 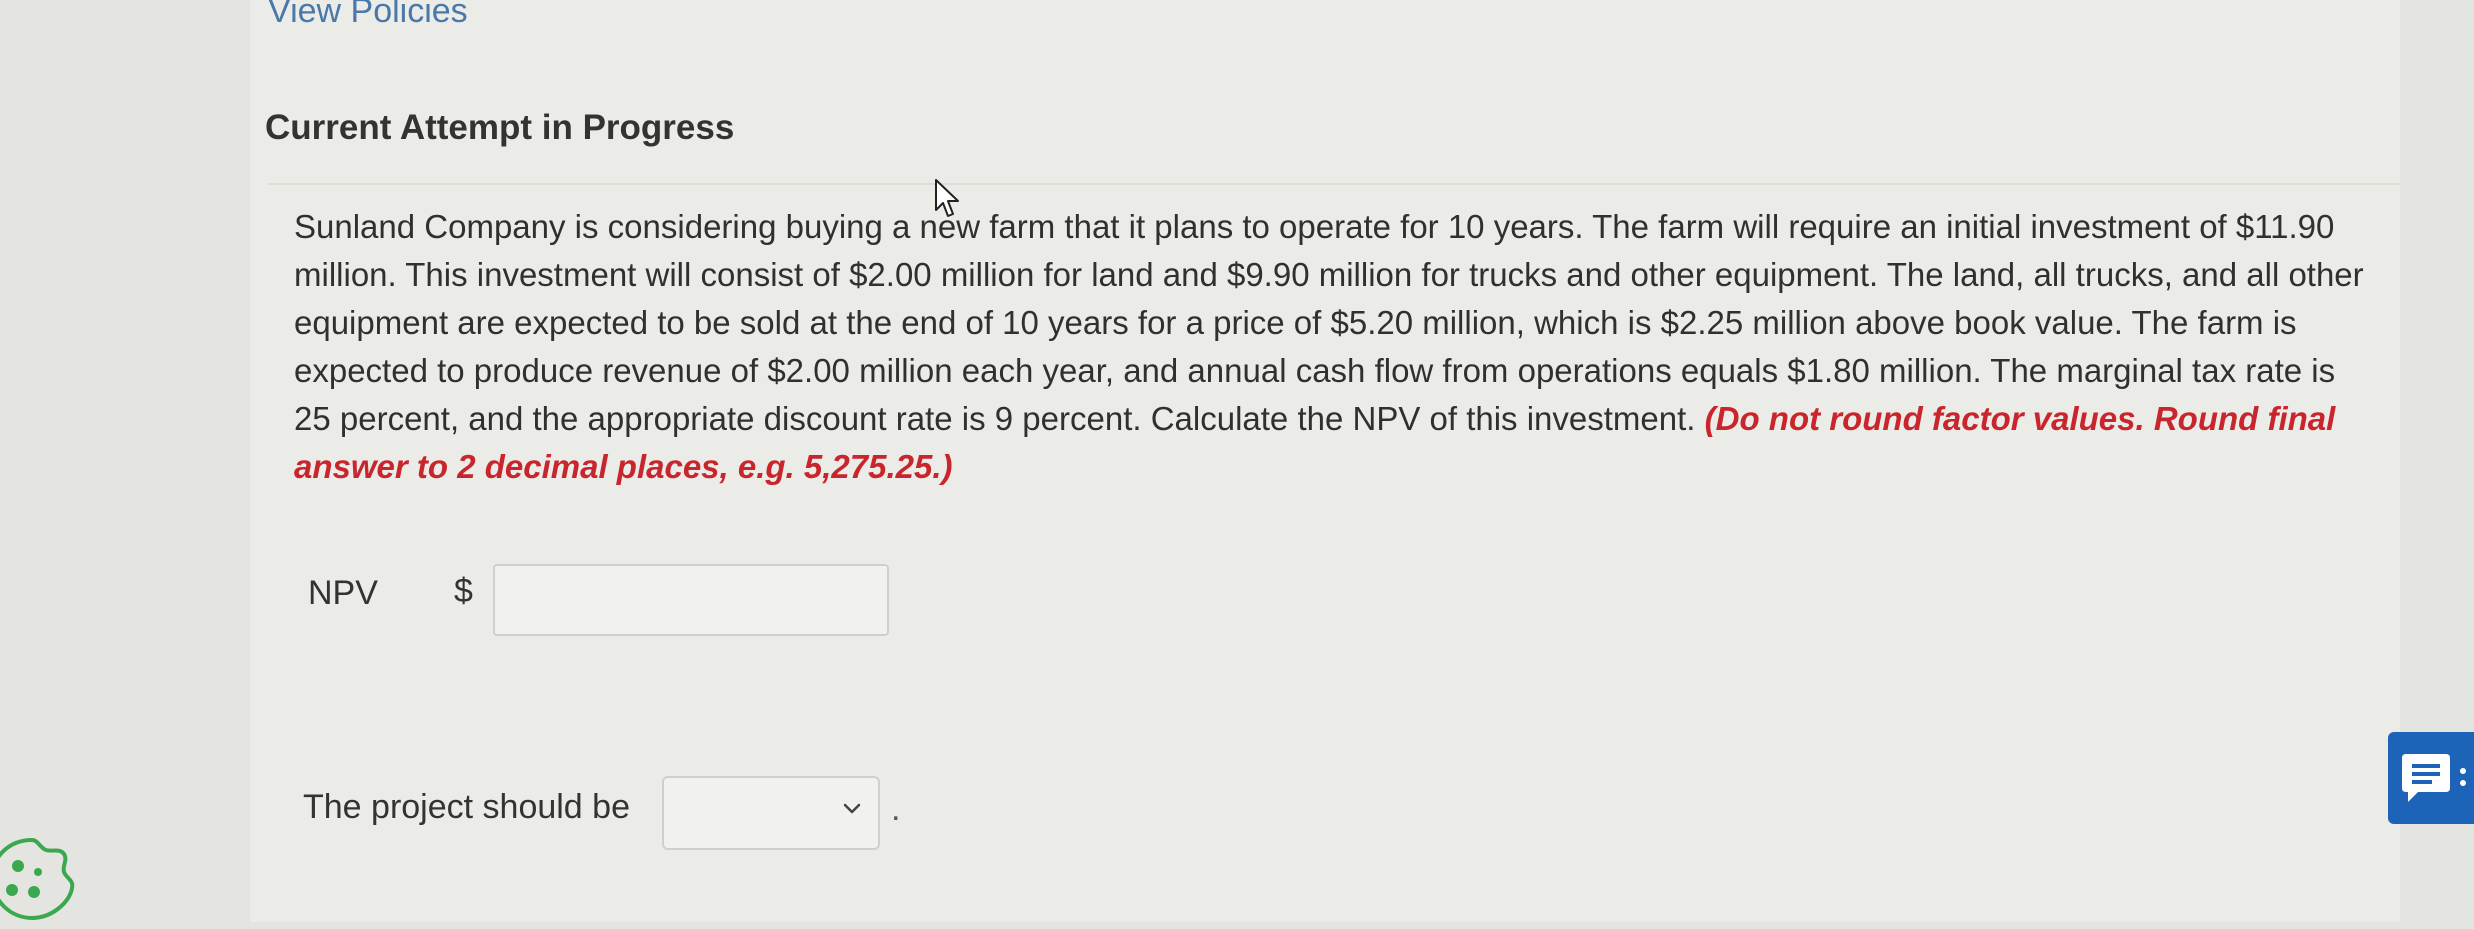 What do you see at coordinates (896, 809) in the screenshot?
I see `sentence-period: .` at bounding box center [896, 809].